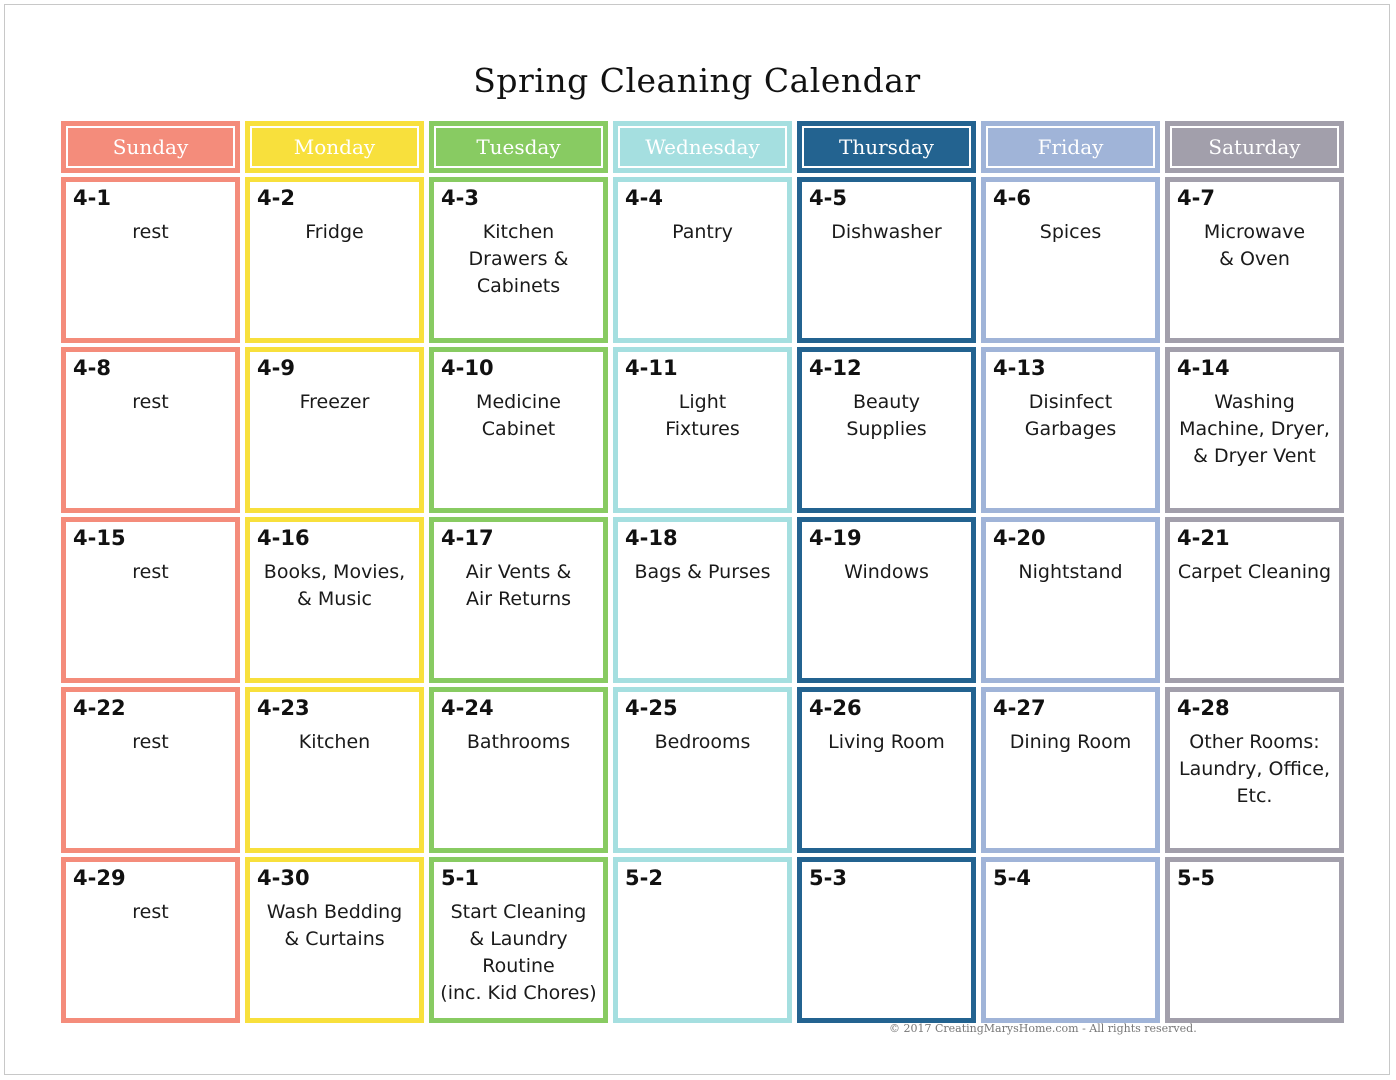 This screenshot has height=1080, width=1396. I want to click on cleaning-task: Kitchen, so click(334, 742).